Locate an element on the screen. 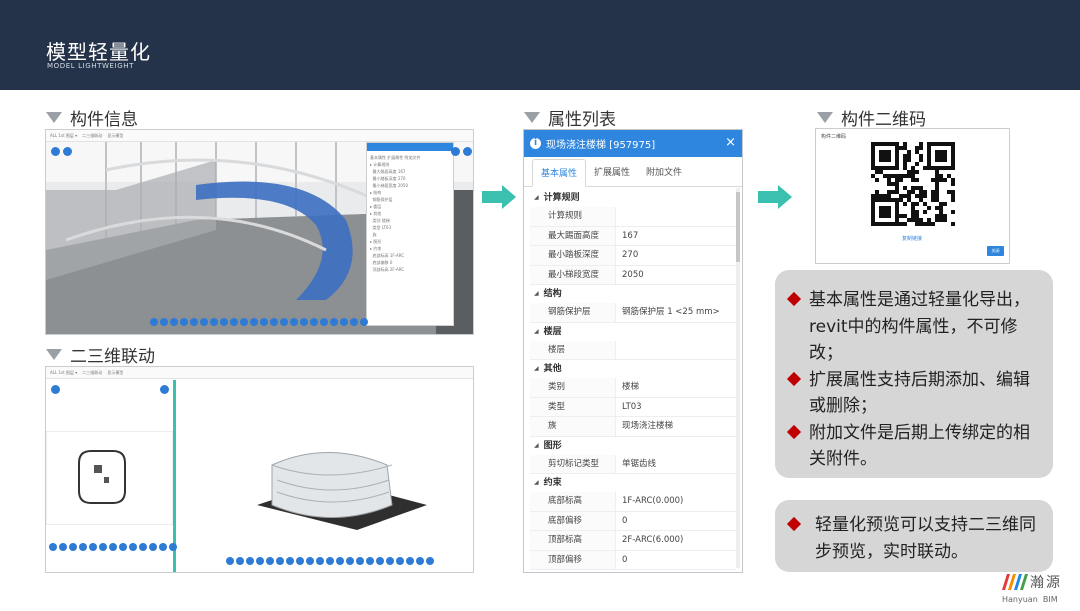 The image size is (1080, 611). property-tabs: 基本属性 扩展属性 附加文件 is located at coordinates (633, 172).